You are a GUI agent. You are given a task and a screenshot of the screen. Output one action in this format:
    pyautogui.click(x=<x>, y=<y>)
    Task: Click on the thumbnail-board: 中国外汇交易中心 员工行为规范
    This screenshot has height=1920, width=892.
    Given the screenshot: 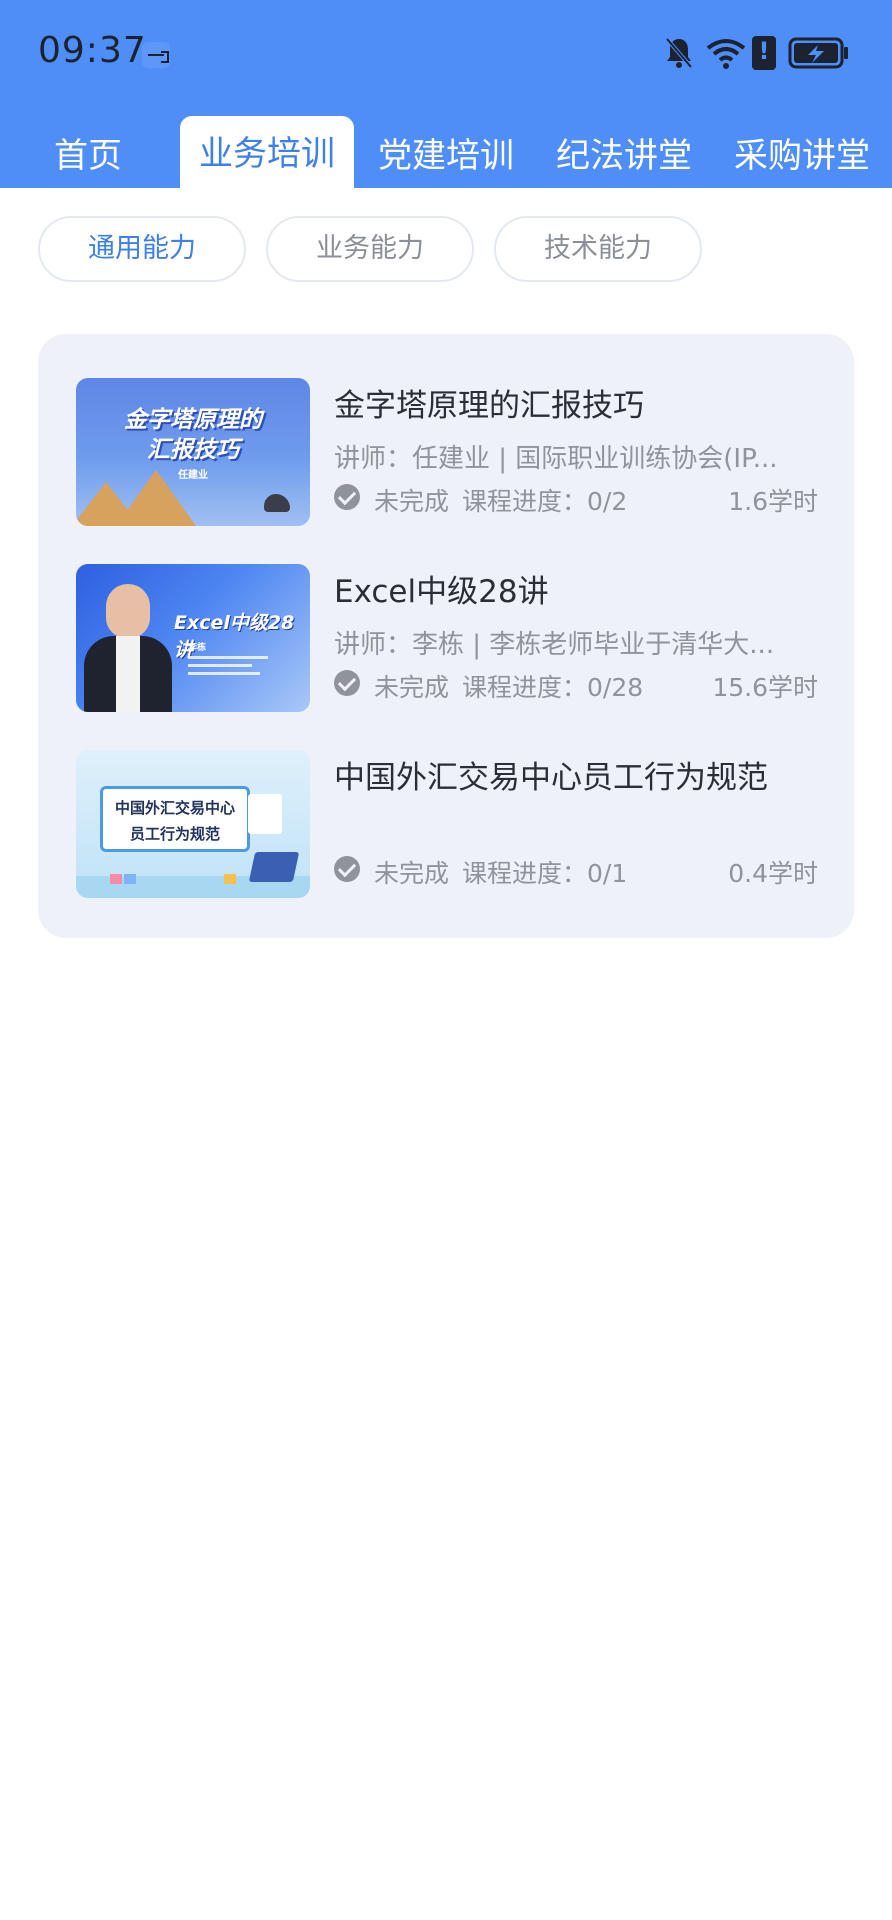 What is the action you would take?
    pyautogui.click(x=175, y=819)
    